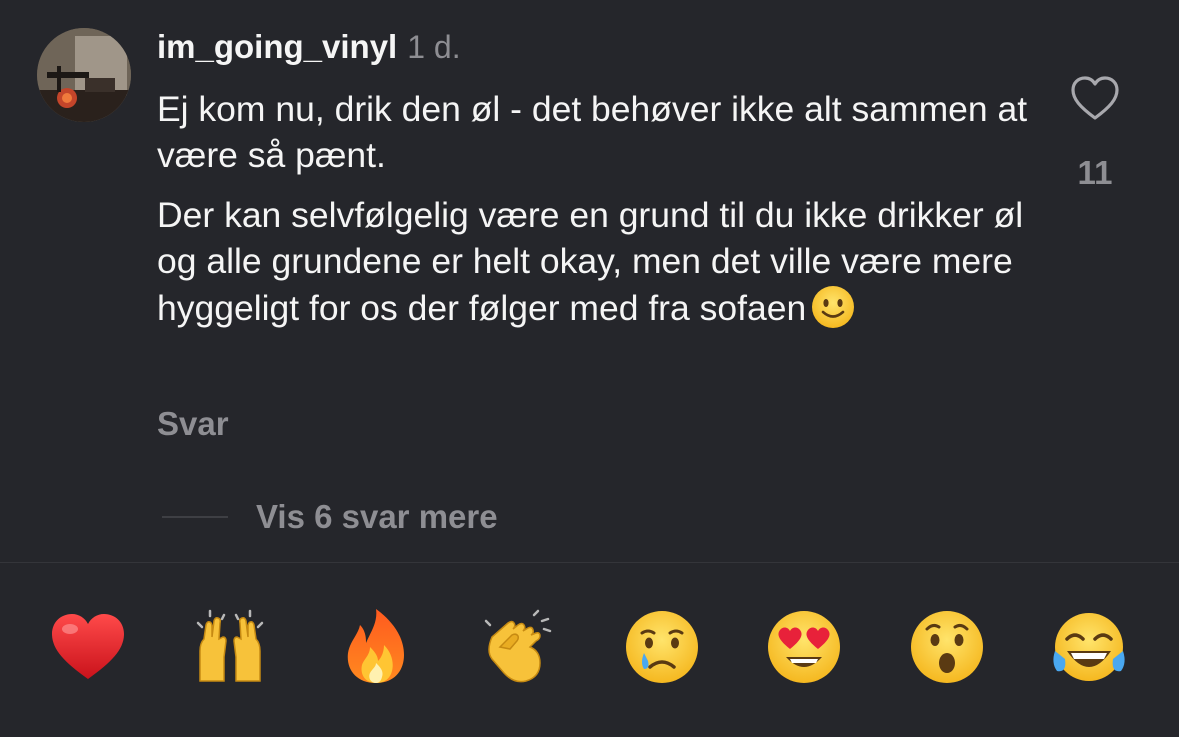 The image size is (1179, 737). Describe the element at coordinates (518, 647) in the screenshot. I see `clapping-hands-icon` at that location.